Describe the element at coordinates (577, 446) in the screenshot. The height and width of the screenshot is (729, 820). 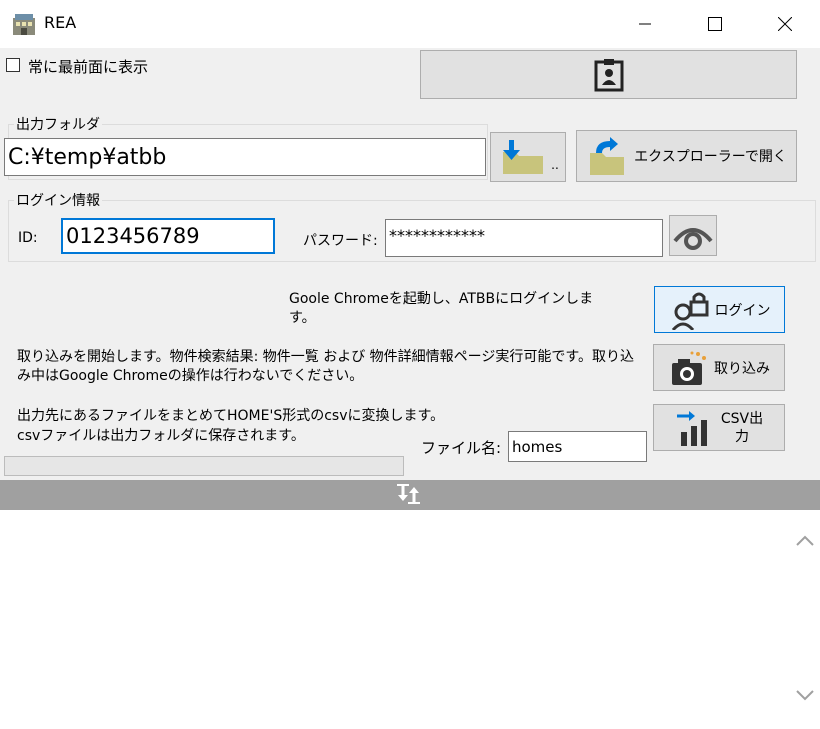
I see `filename-input: homes` at that location.